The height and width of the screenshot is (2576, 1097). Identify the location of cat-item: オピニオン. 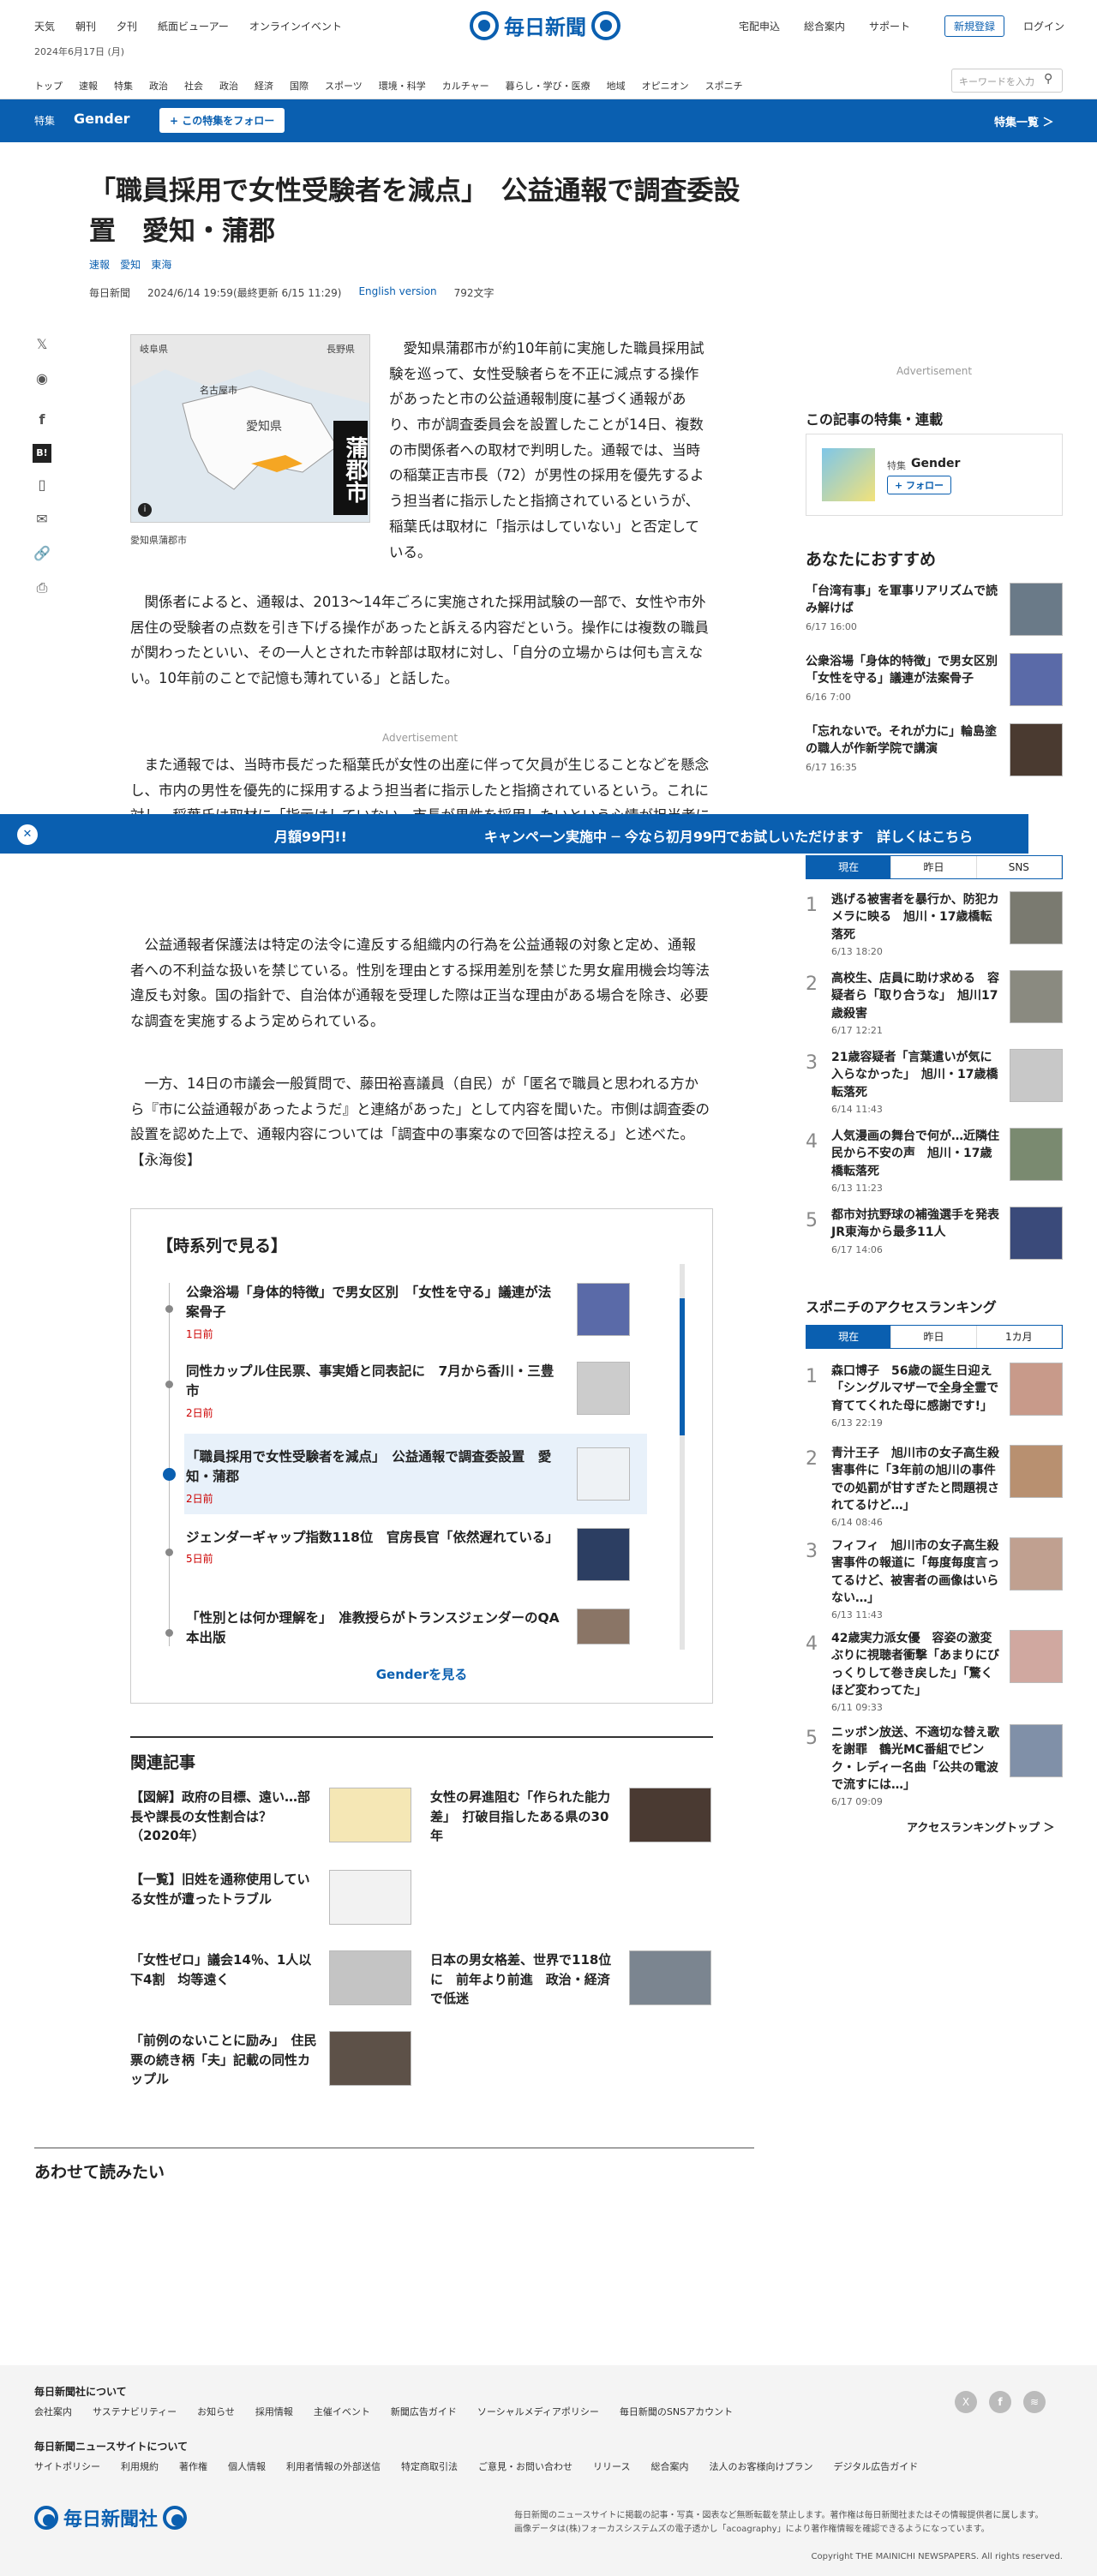
(665, 86).